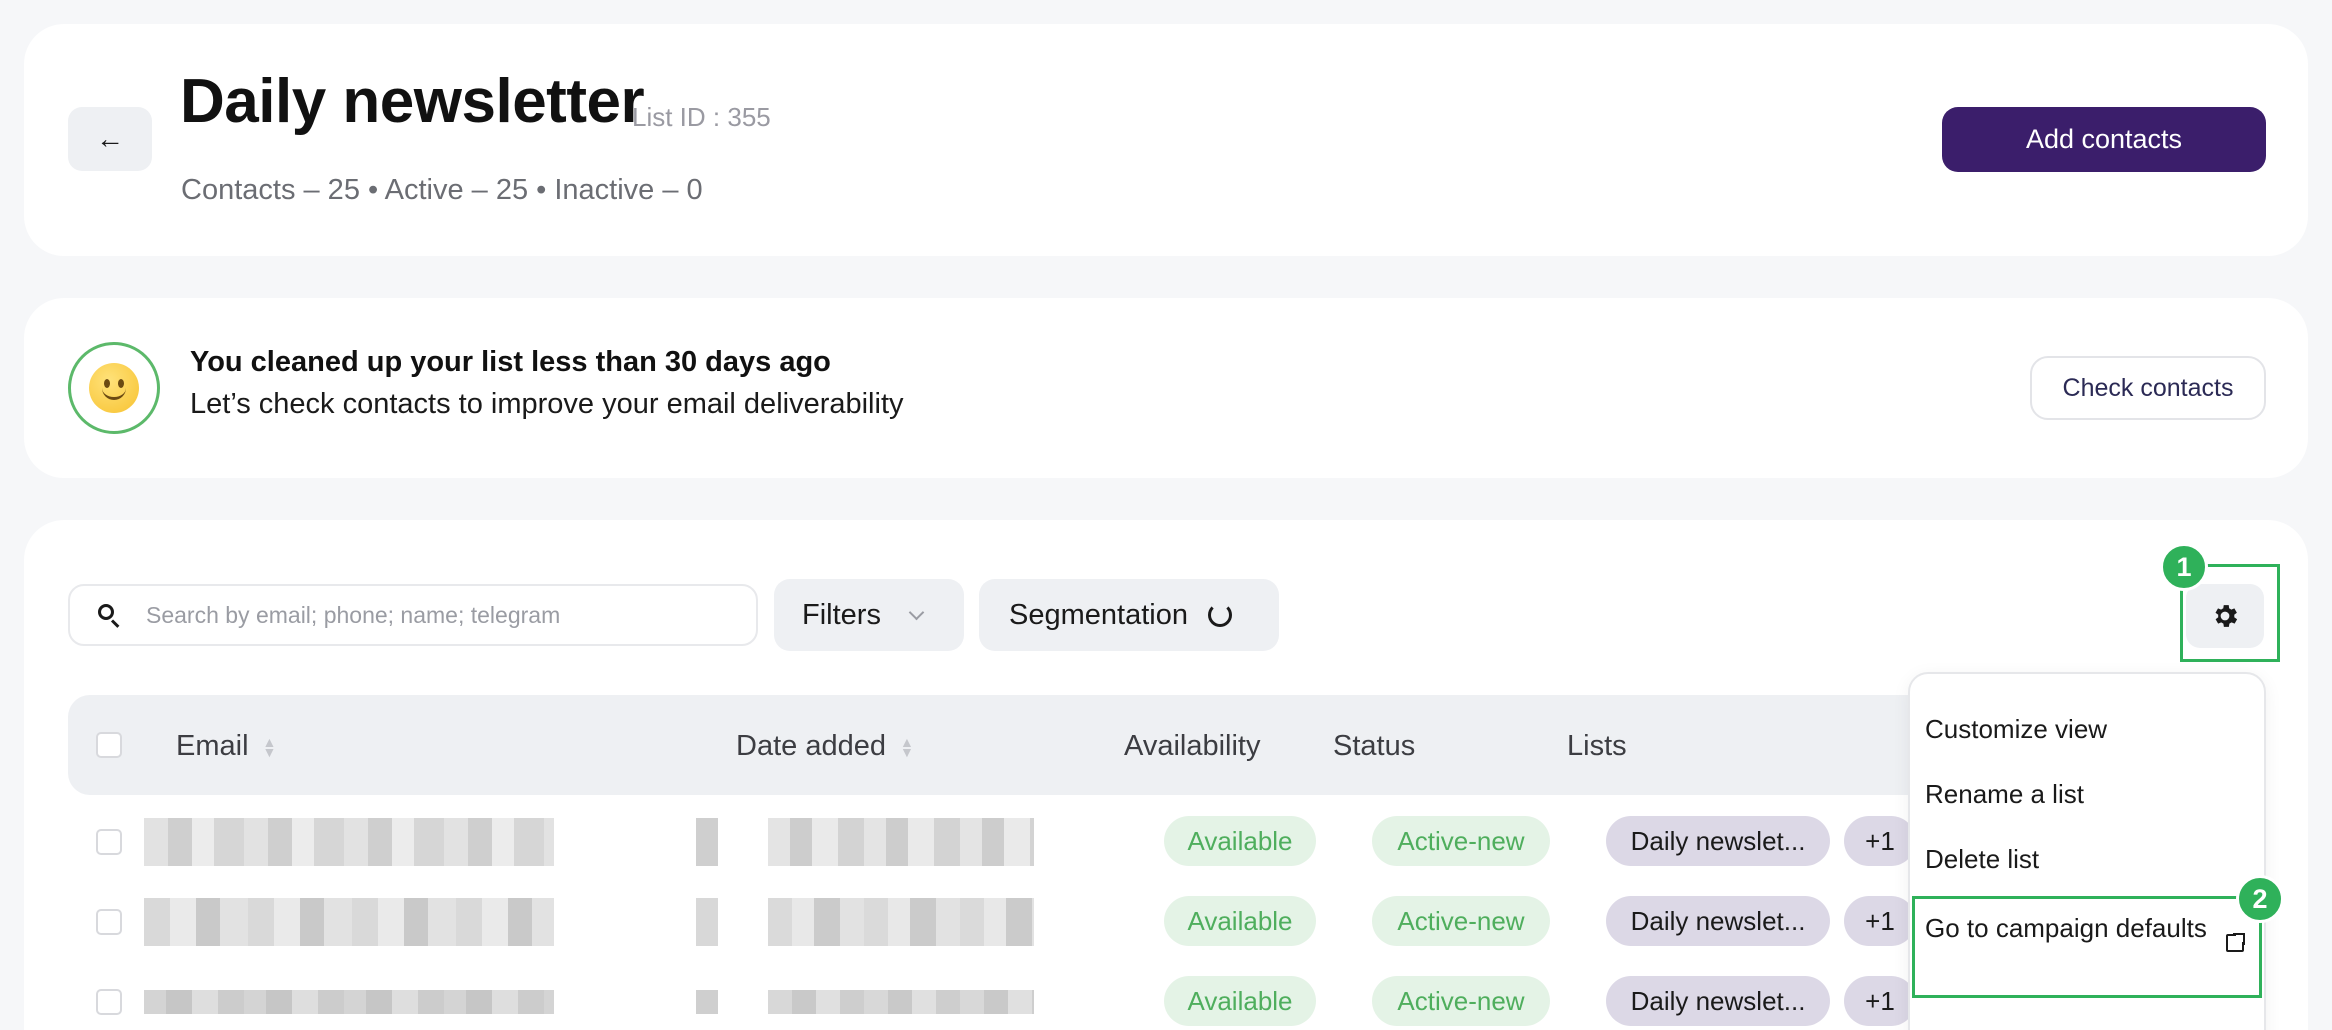  What do you see at coordinates (412, 101) in the screenshot?
I see `page-title: Daily newsletter` at bounding box center [412, 101].